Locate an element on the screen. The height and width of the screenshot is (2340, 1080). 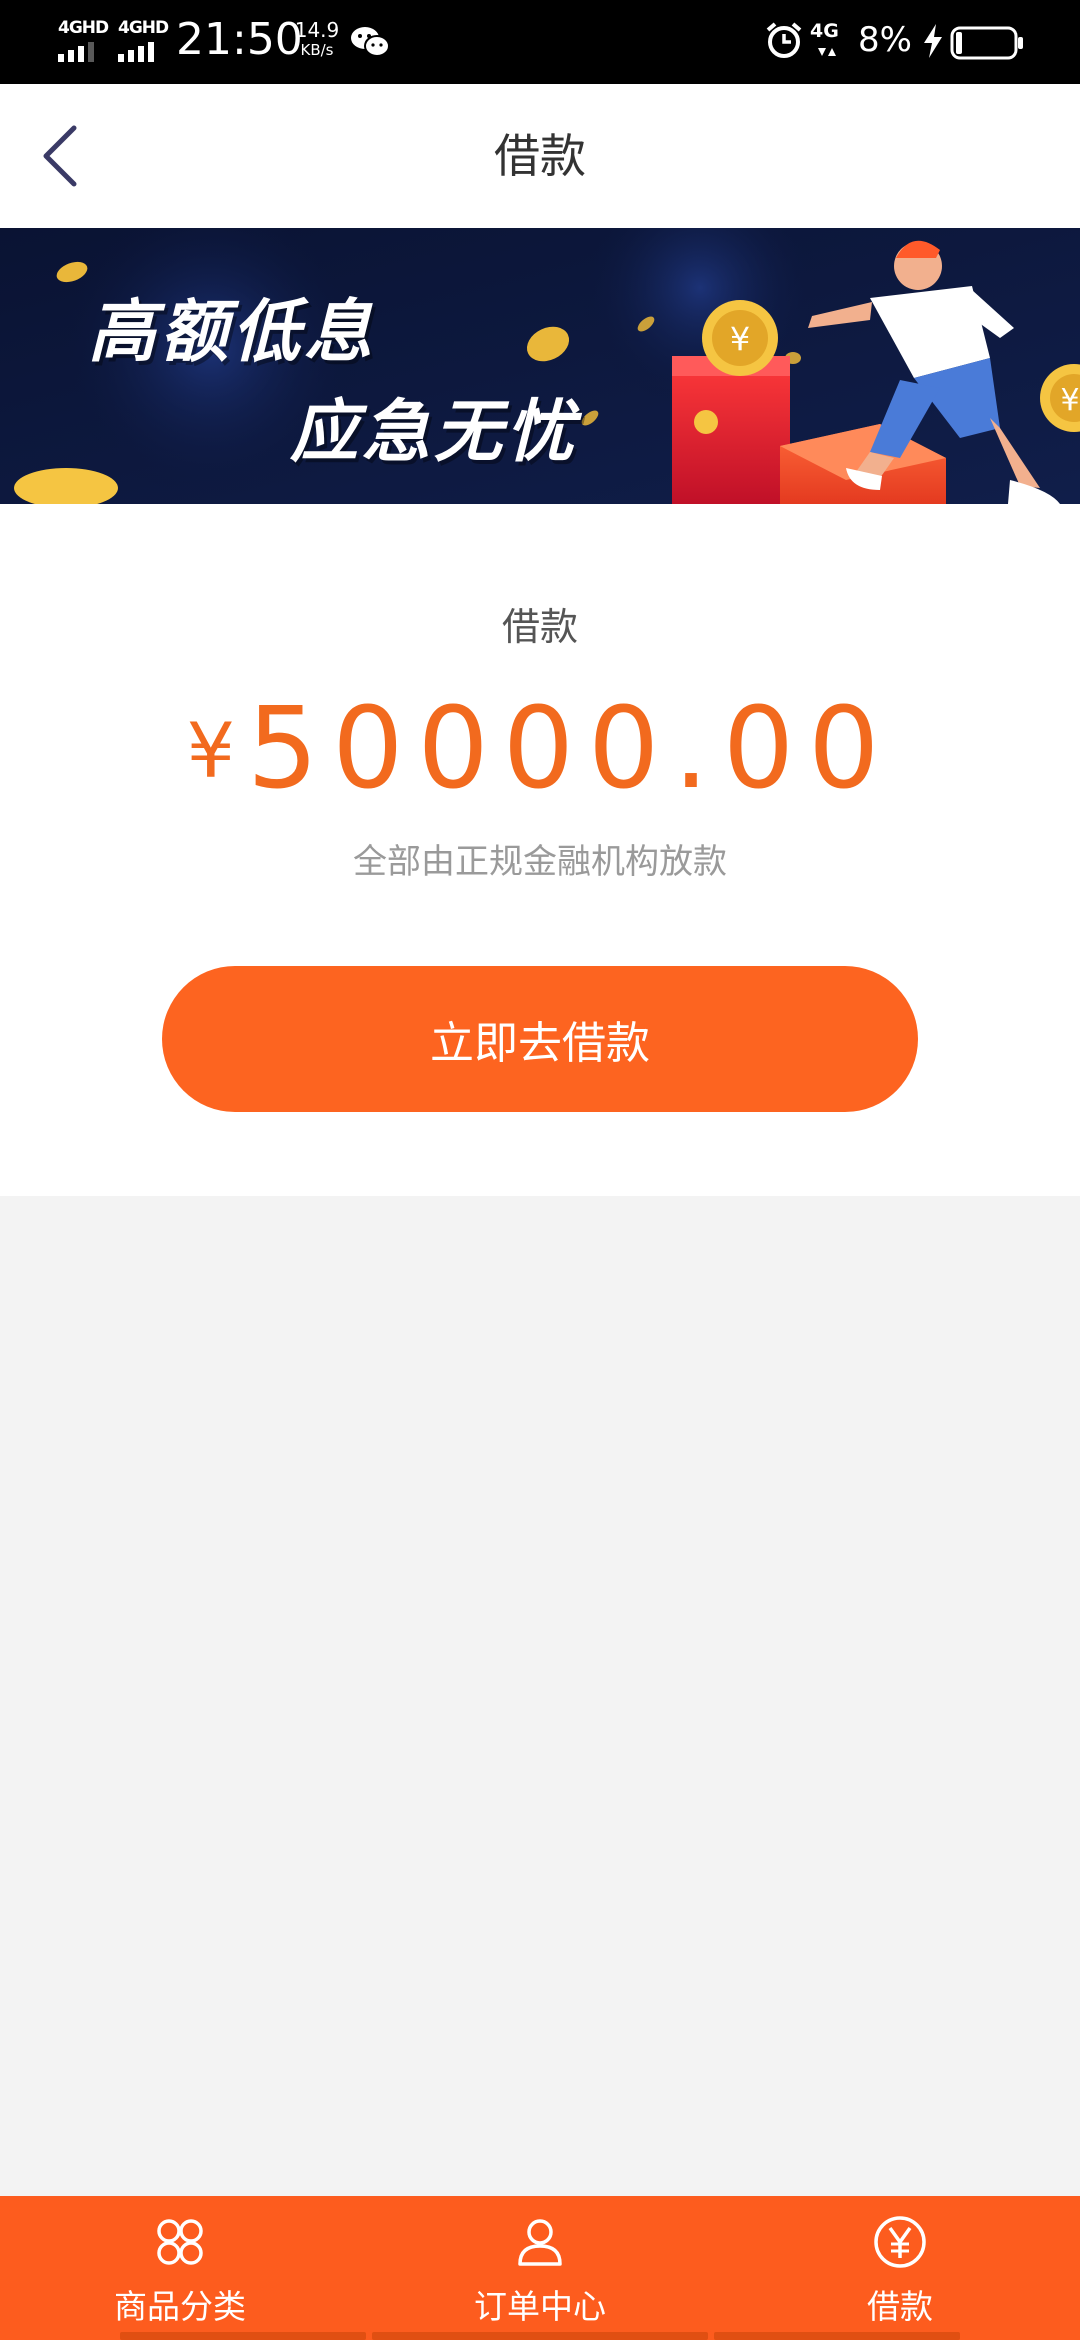
nav-bar: 借款 is located at coordinates (540, 156).